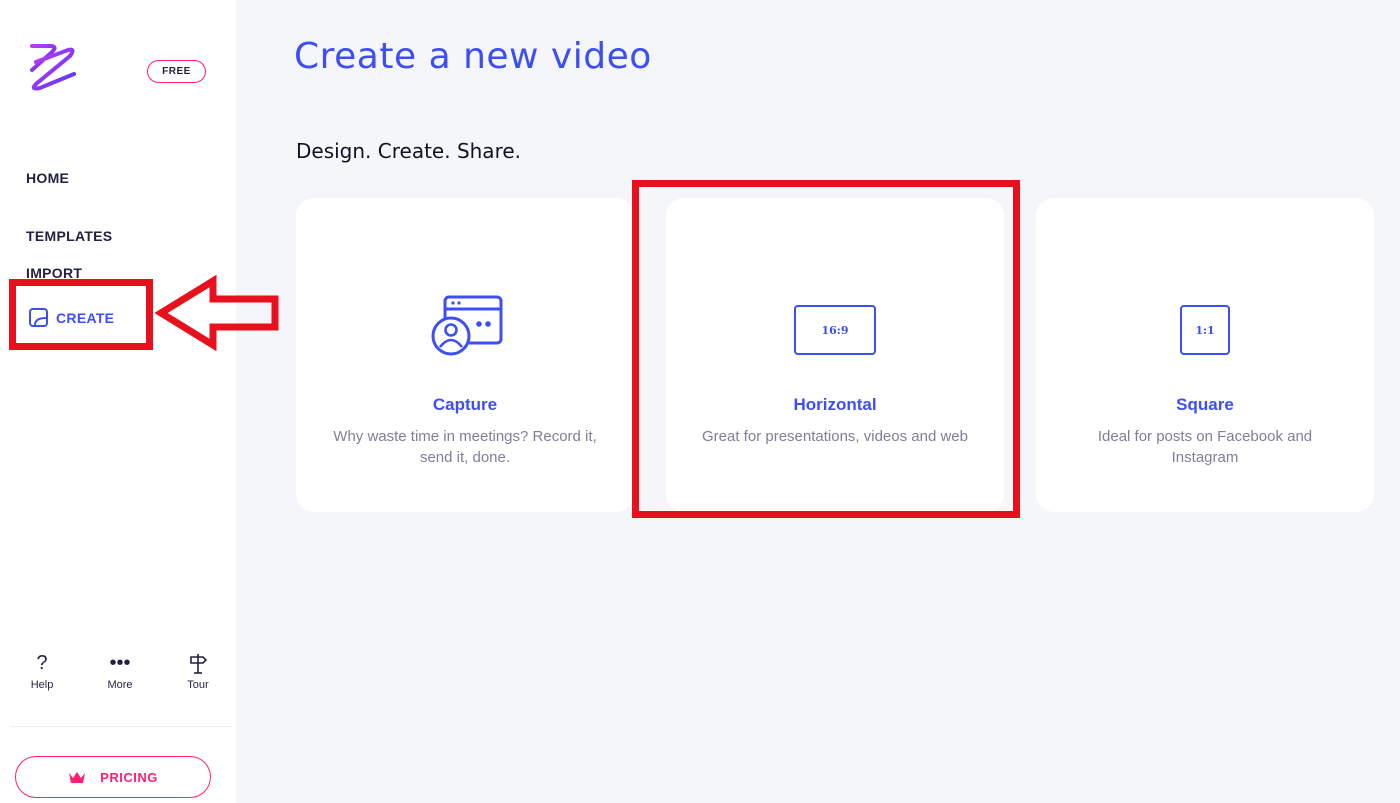 This screenshot has height=803, width=1400. I want to click on crown-icon, so click(77, 777).